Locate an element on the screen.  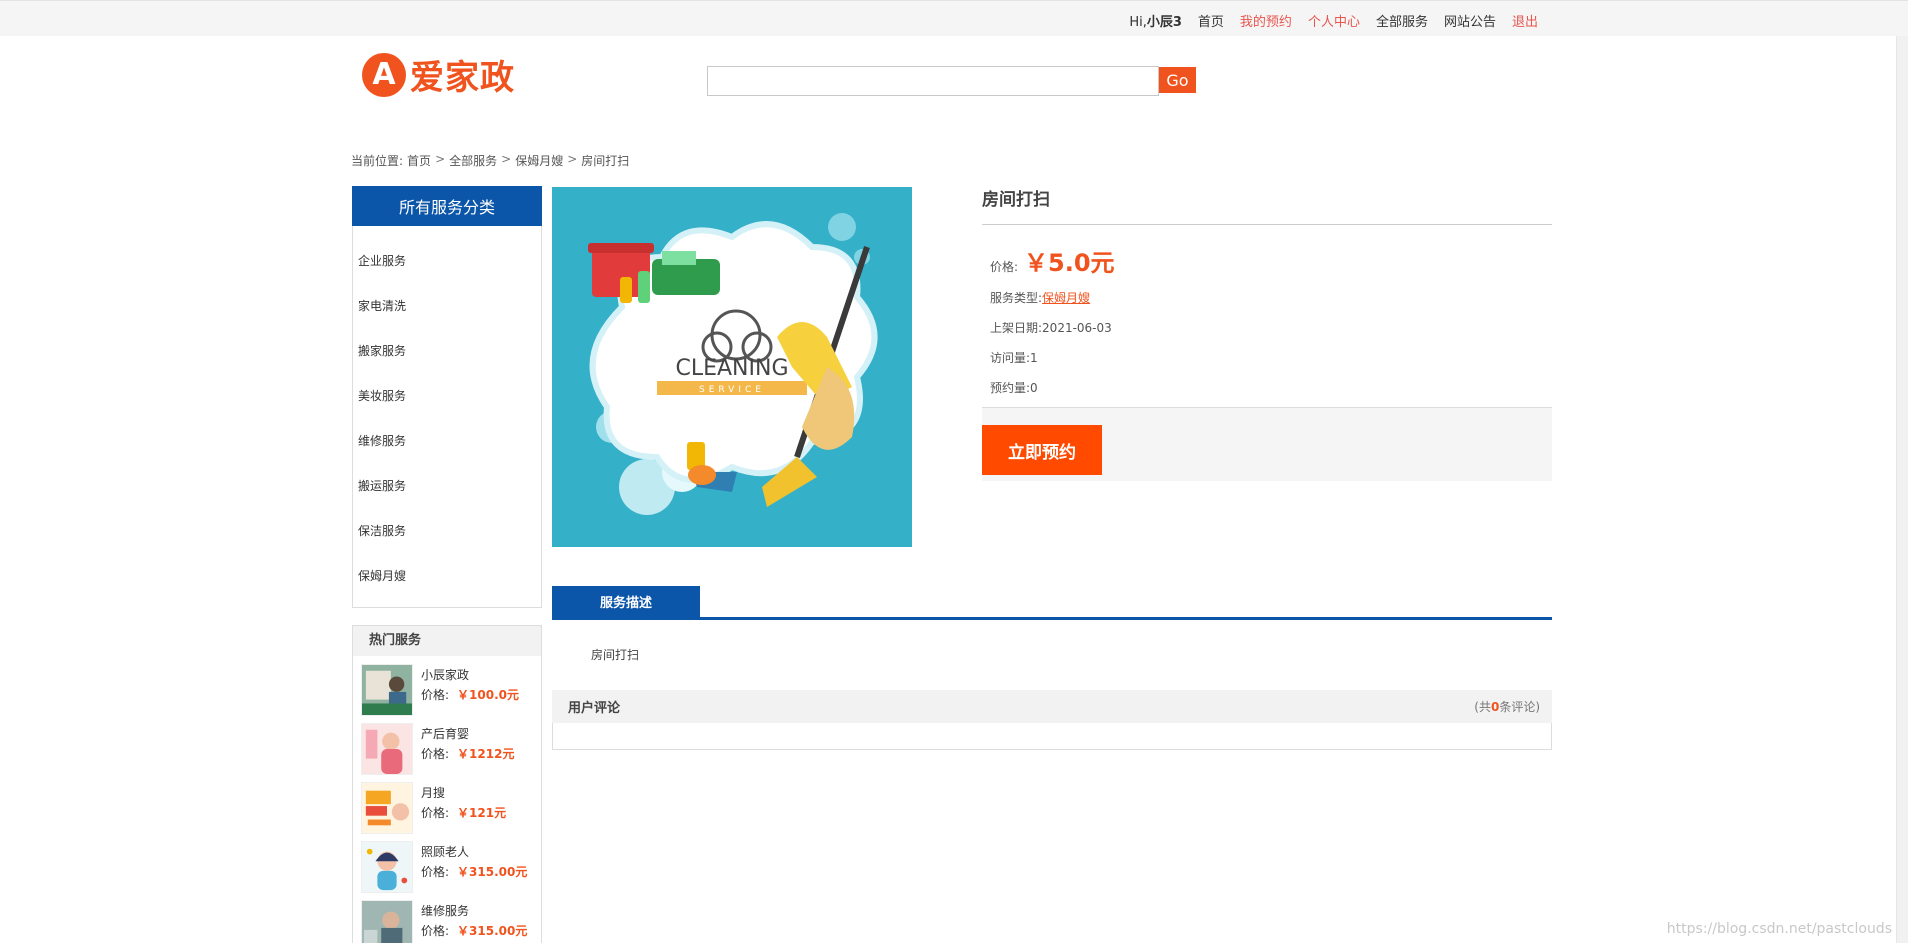
watermark-text: https://blog.csdn.net/pastclouds is located at coordinates (1779, 929).